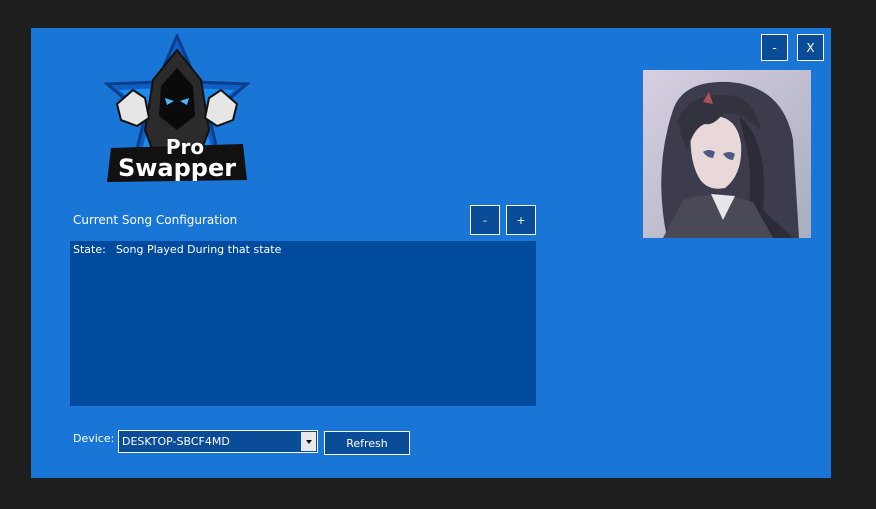 This screenshot has width=876, height=509. I want to click on anime-girl-avatar-icon, so click(727, 154).